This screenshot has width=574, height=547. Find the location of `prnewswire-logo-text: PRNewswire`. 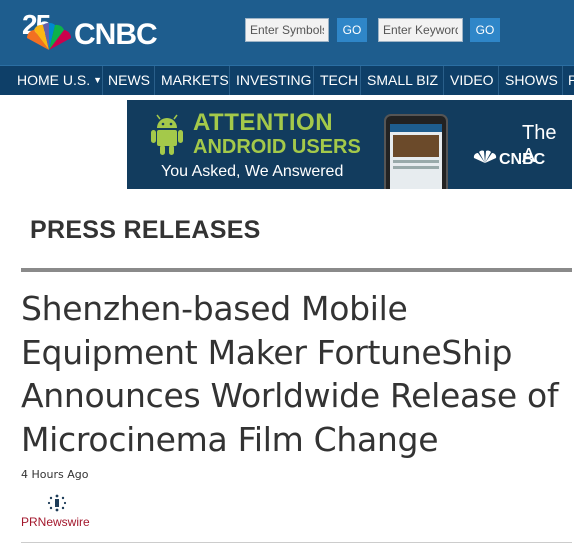

prnewswire-logo-text: PRNewswire is located at coordinates (55, 522).